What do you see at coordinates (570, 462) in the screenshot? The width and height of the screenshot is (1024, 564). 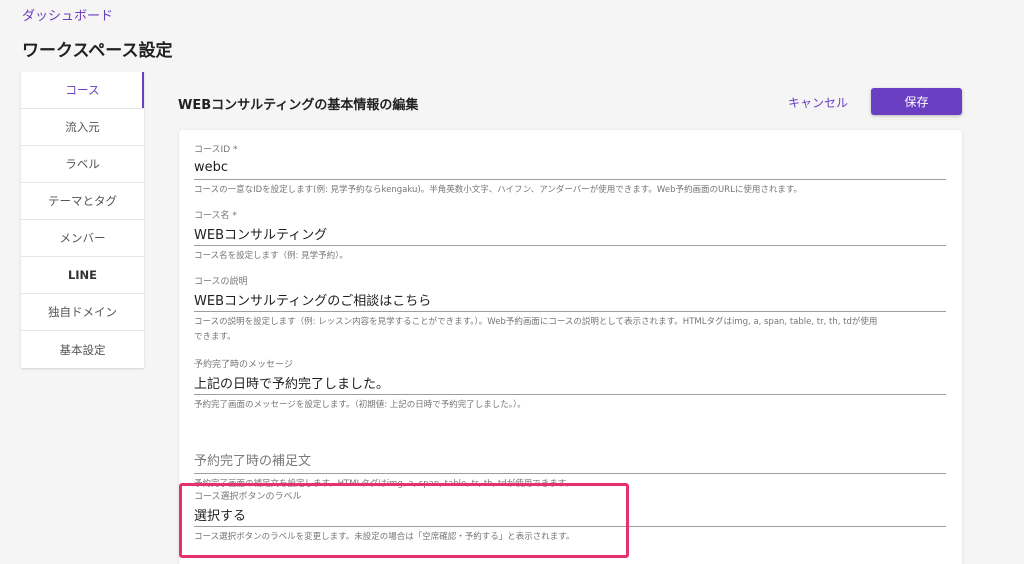 I see `completion-note-input` at bounding box center [570, 462].